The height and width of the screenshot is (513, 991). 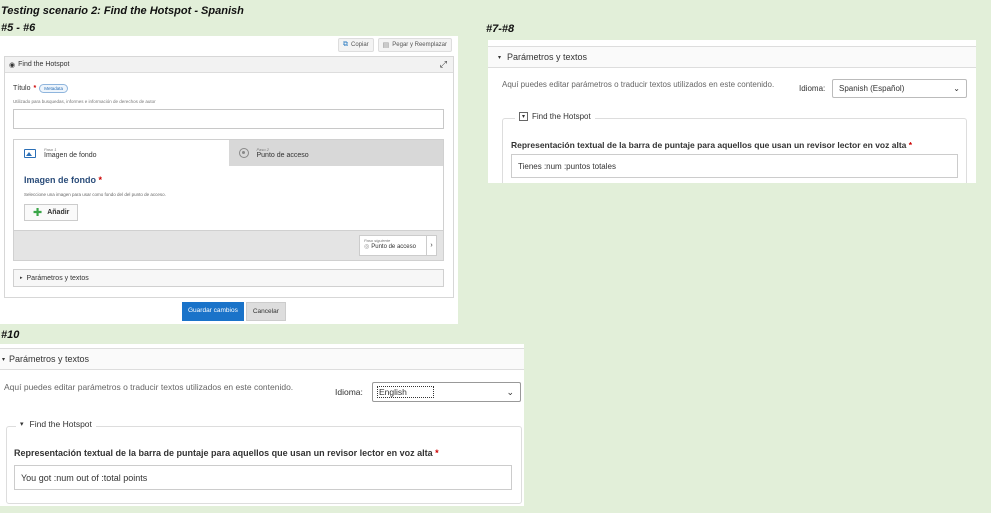 I want to click on language-select: English ⌄, so click(x=446, y=392).